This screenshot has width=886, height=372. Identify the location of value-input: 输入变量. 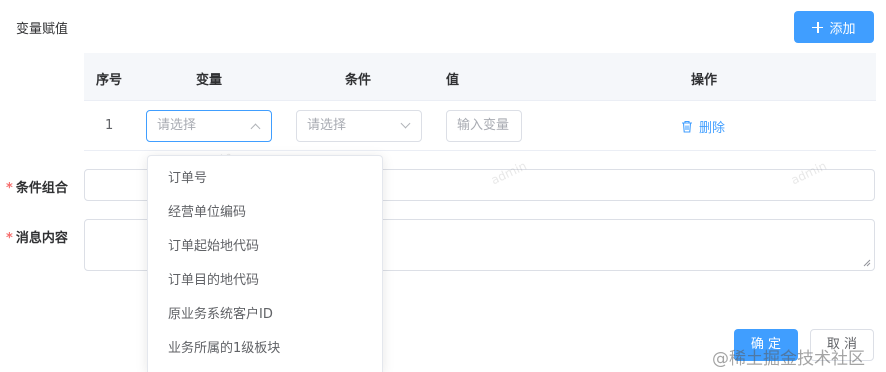
(484, 126).